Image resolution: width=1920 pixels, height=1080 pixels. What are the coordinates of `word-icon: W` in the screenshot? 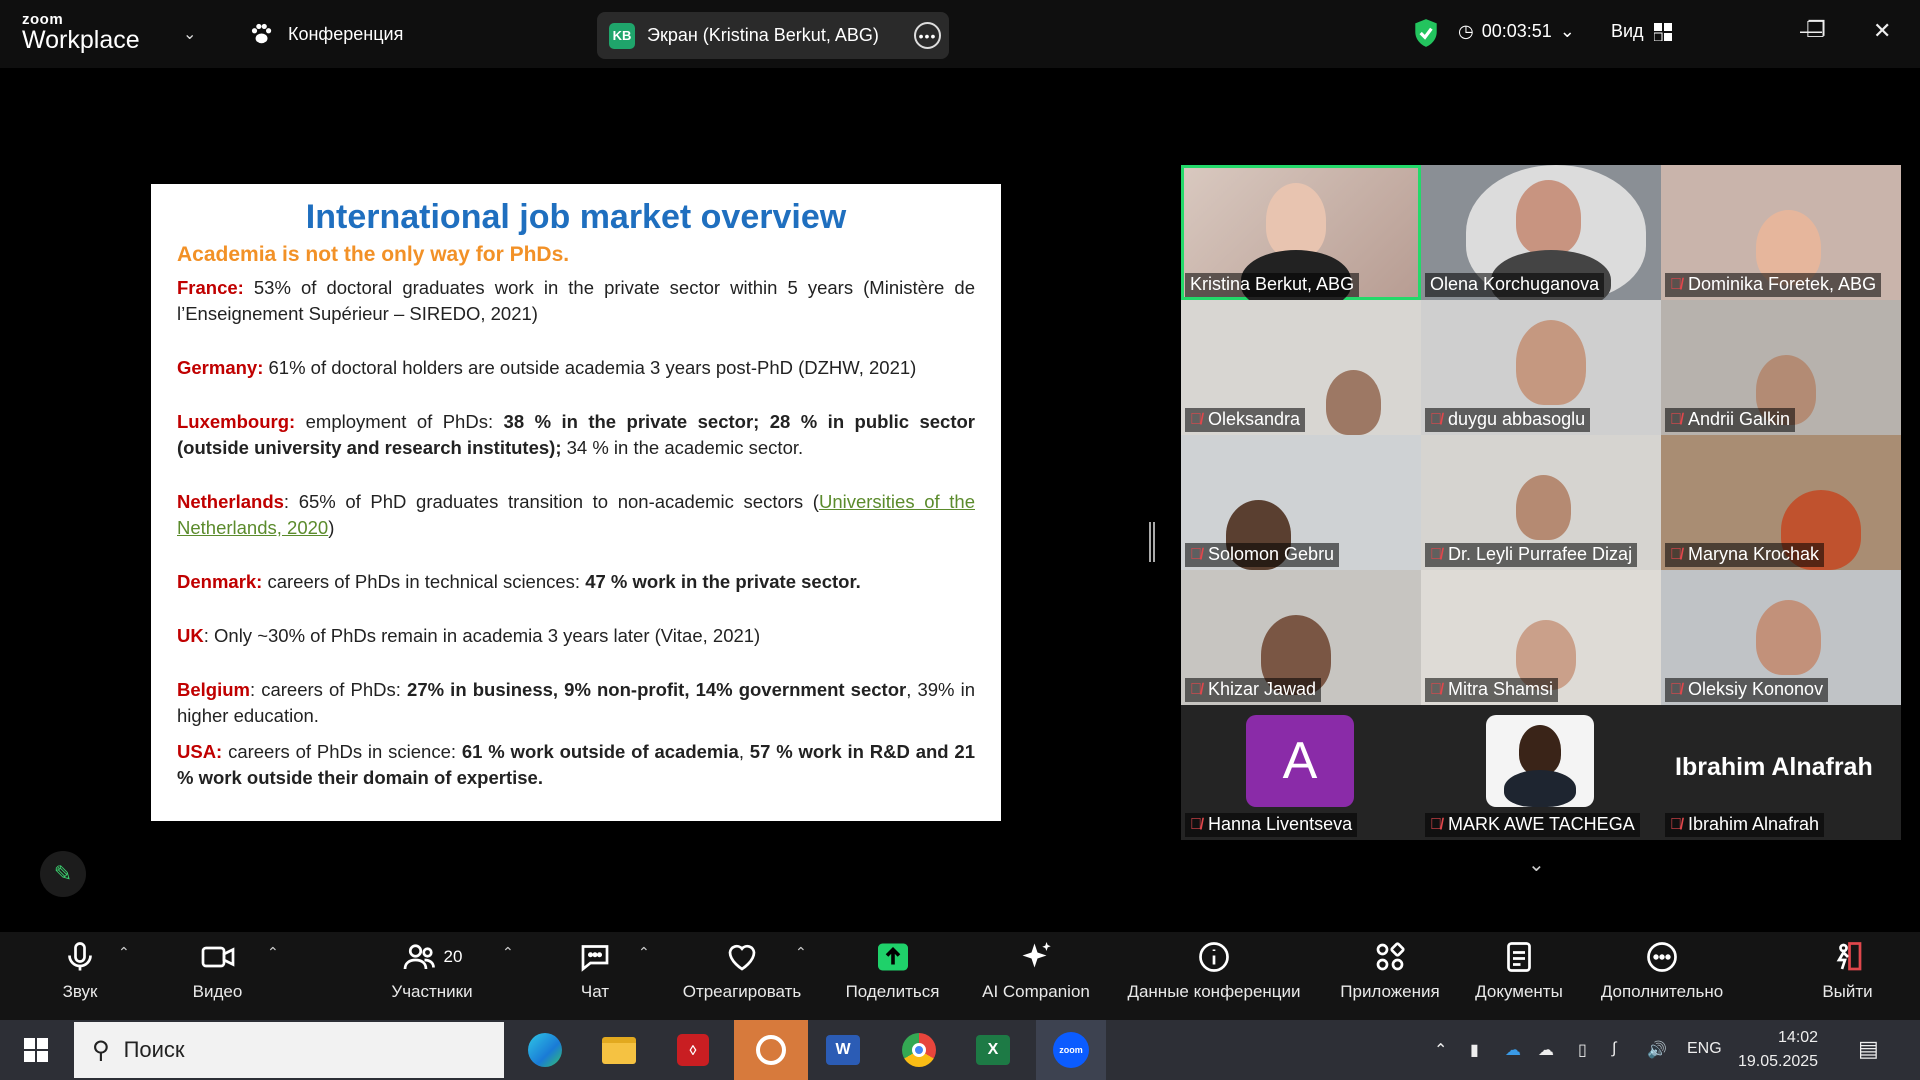 It's located at (843, 1050).